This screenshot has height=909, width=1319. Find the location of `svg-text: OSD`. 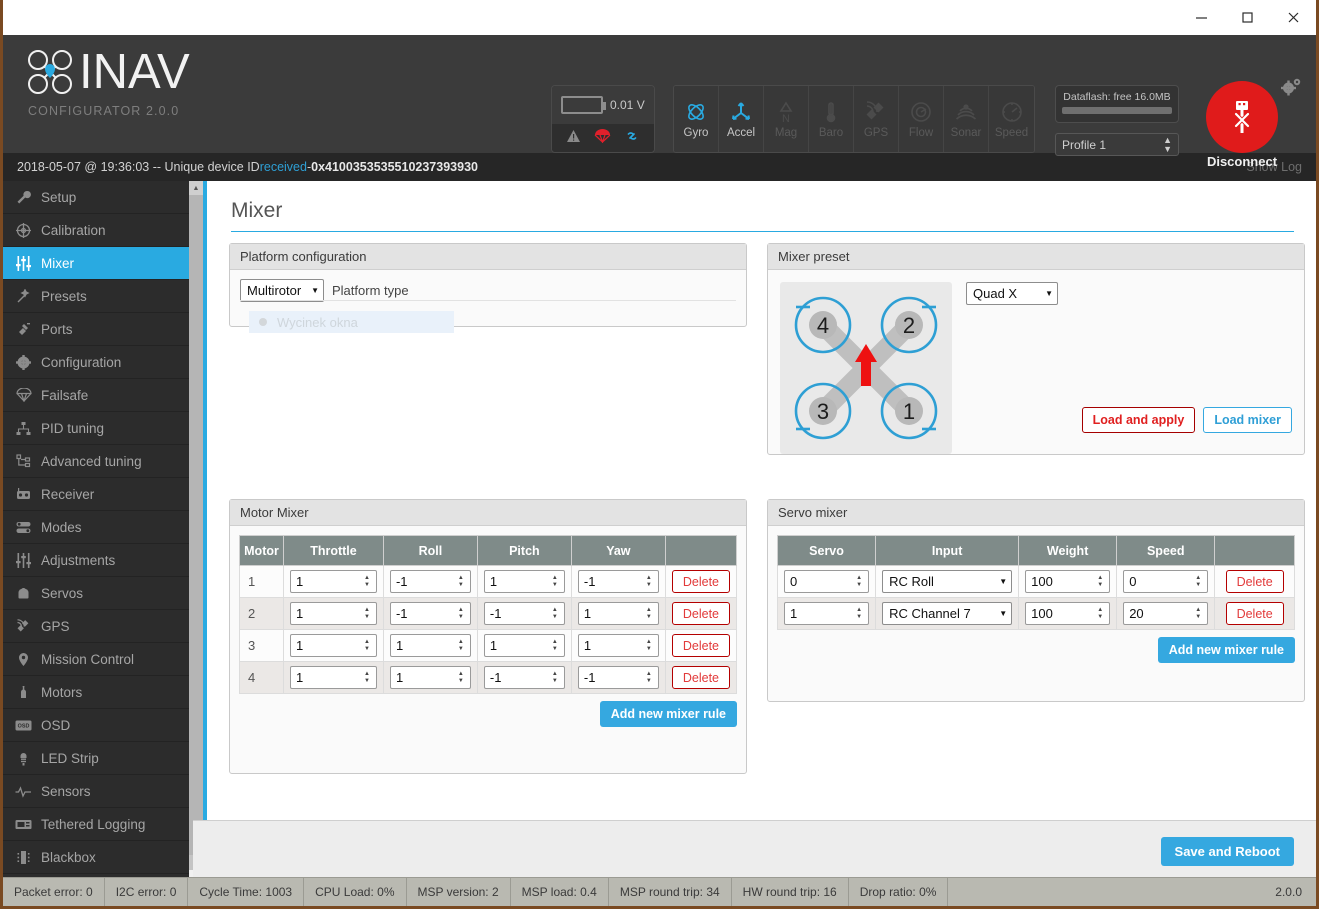

svg-text: OSD is located at coordinates (24, 726).